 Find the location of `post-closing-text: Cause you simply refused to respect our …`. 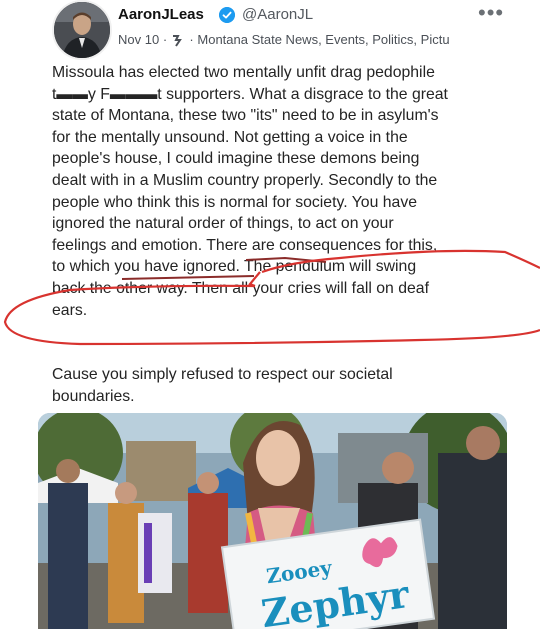

post-closing-text: Cause you simply refused to respect our … is located at coordinates (222, 385).